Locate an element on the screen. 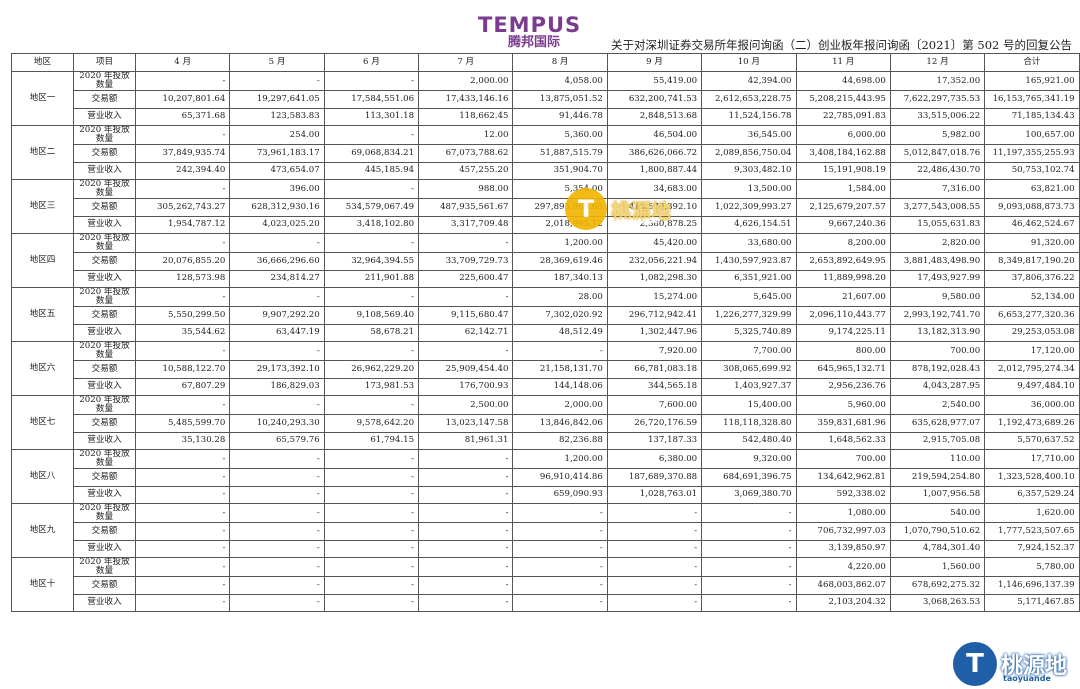 Image resolution: width=1080 pixels, height=689 pixels. column-header: 8 月 is located at coordinates (560, 62).